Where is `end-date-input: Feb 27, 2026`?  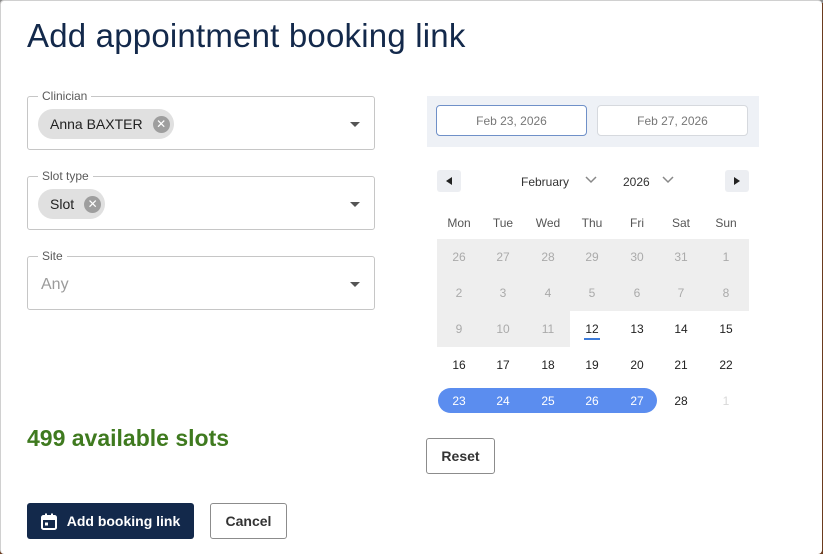
end-date-input: Feb 27, 2026 is located at coordinates (672, 120).